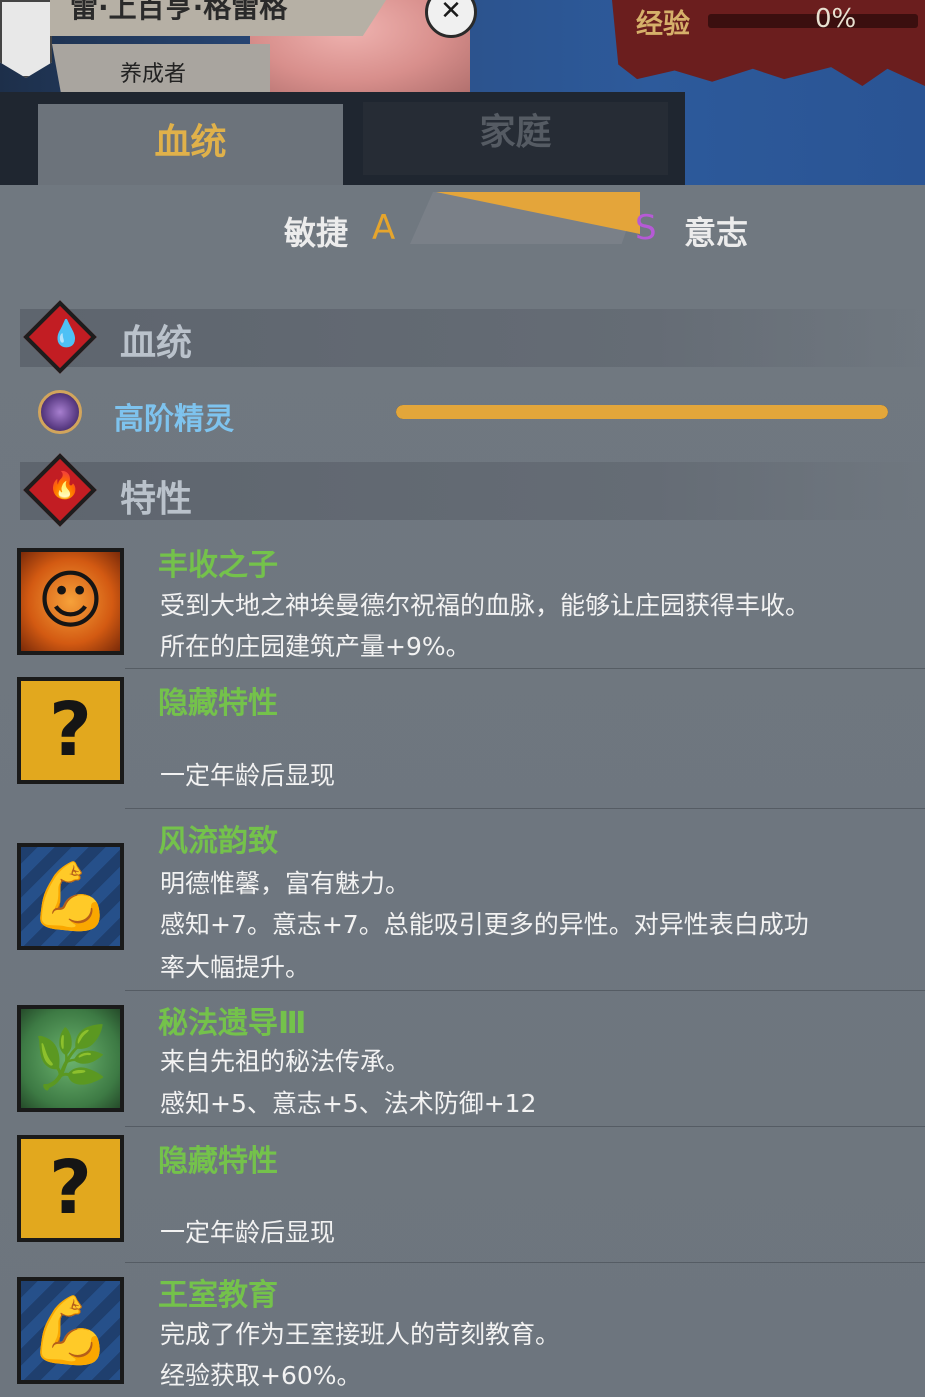  I want to click on xp-bar, so click(813, 21).